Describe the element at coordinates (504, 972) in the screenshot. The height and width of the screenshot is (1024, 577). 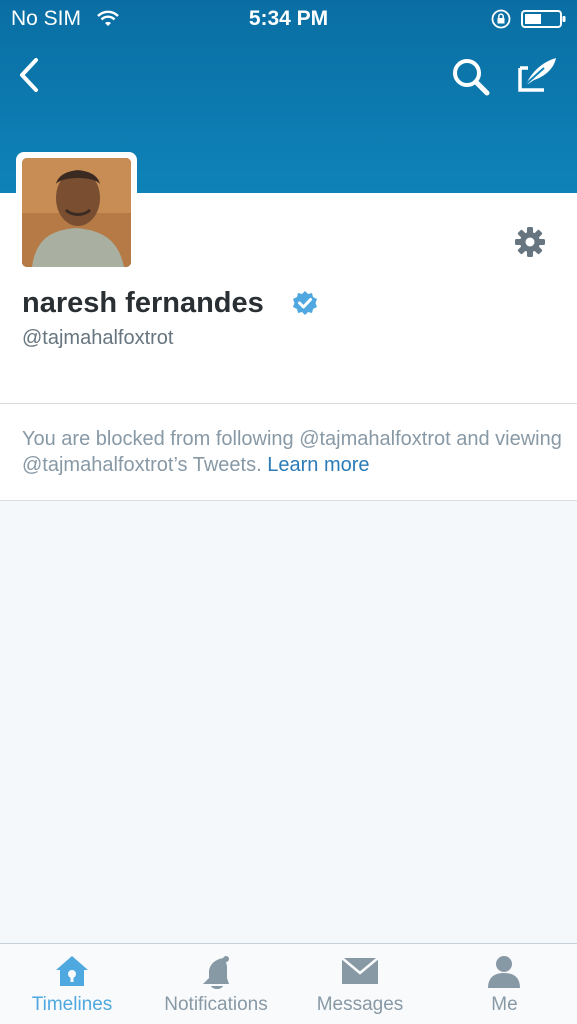
I see `person-icon` at that location.